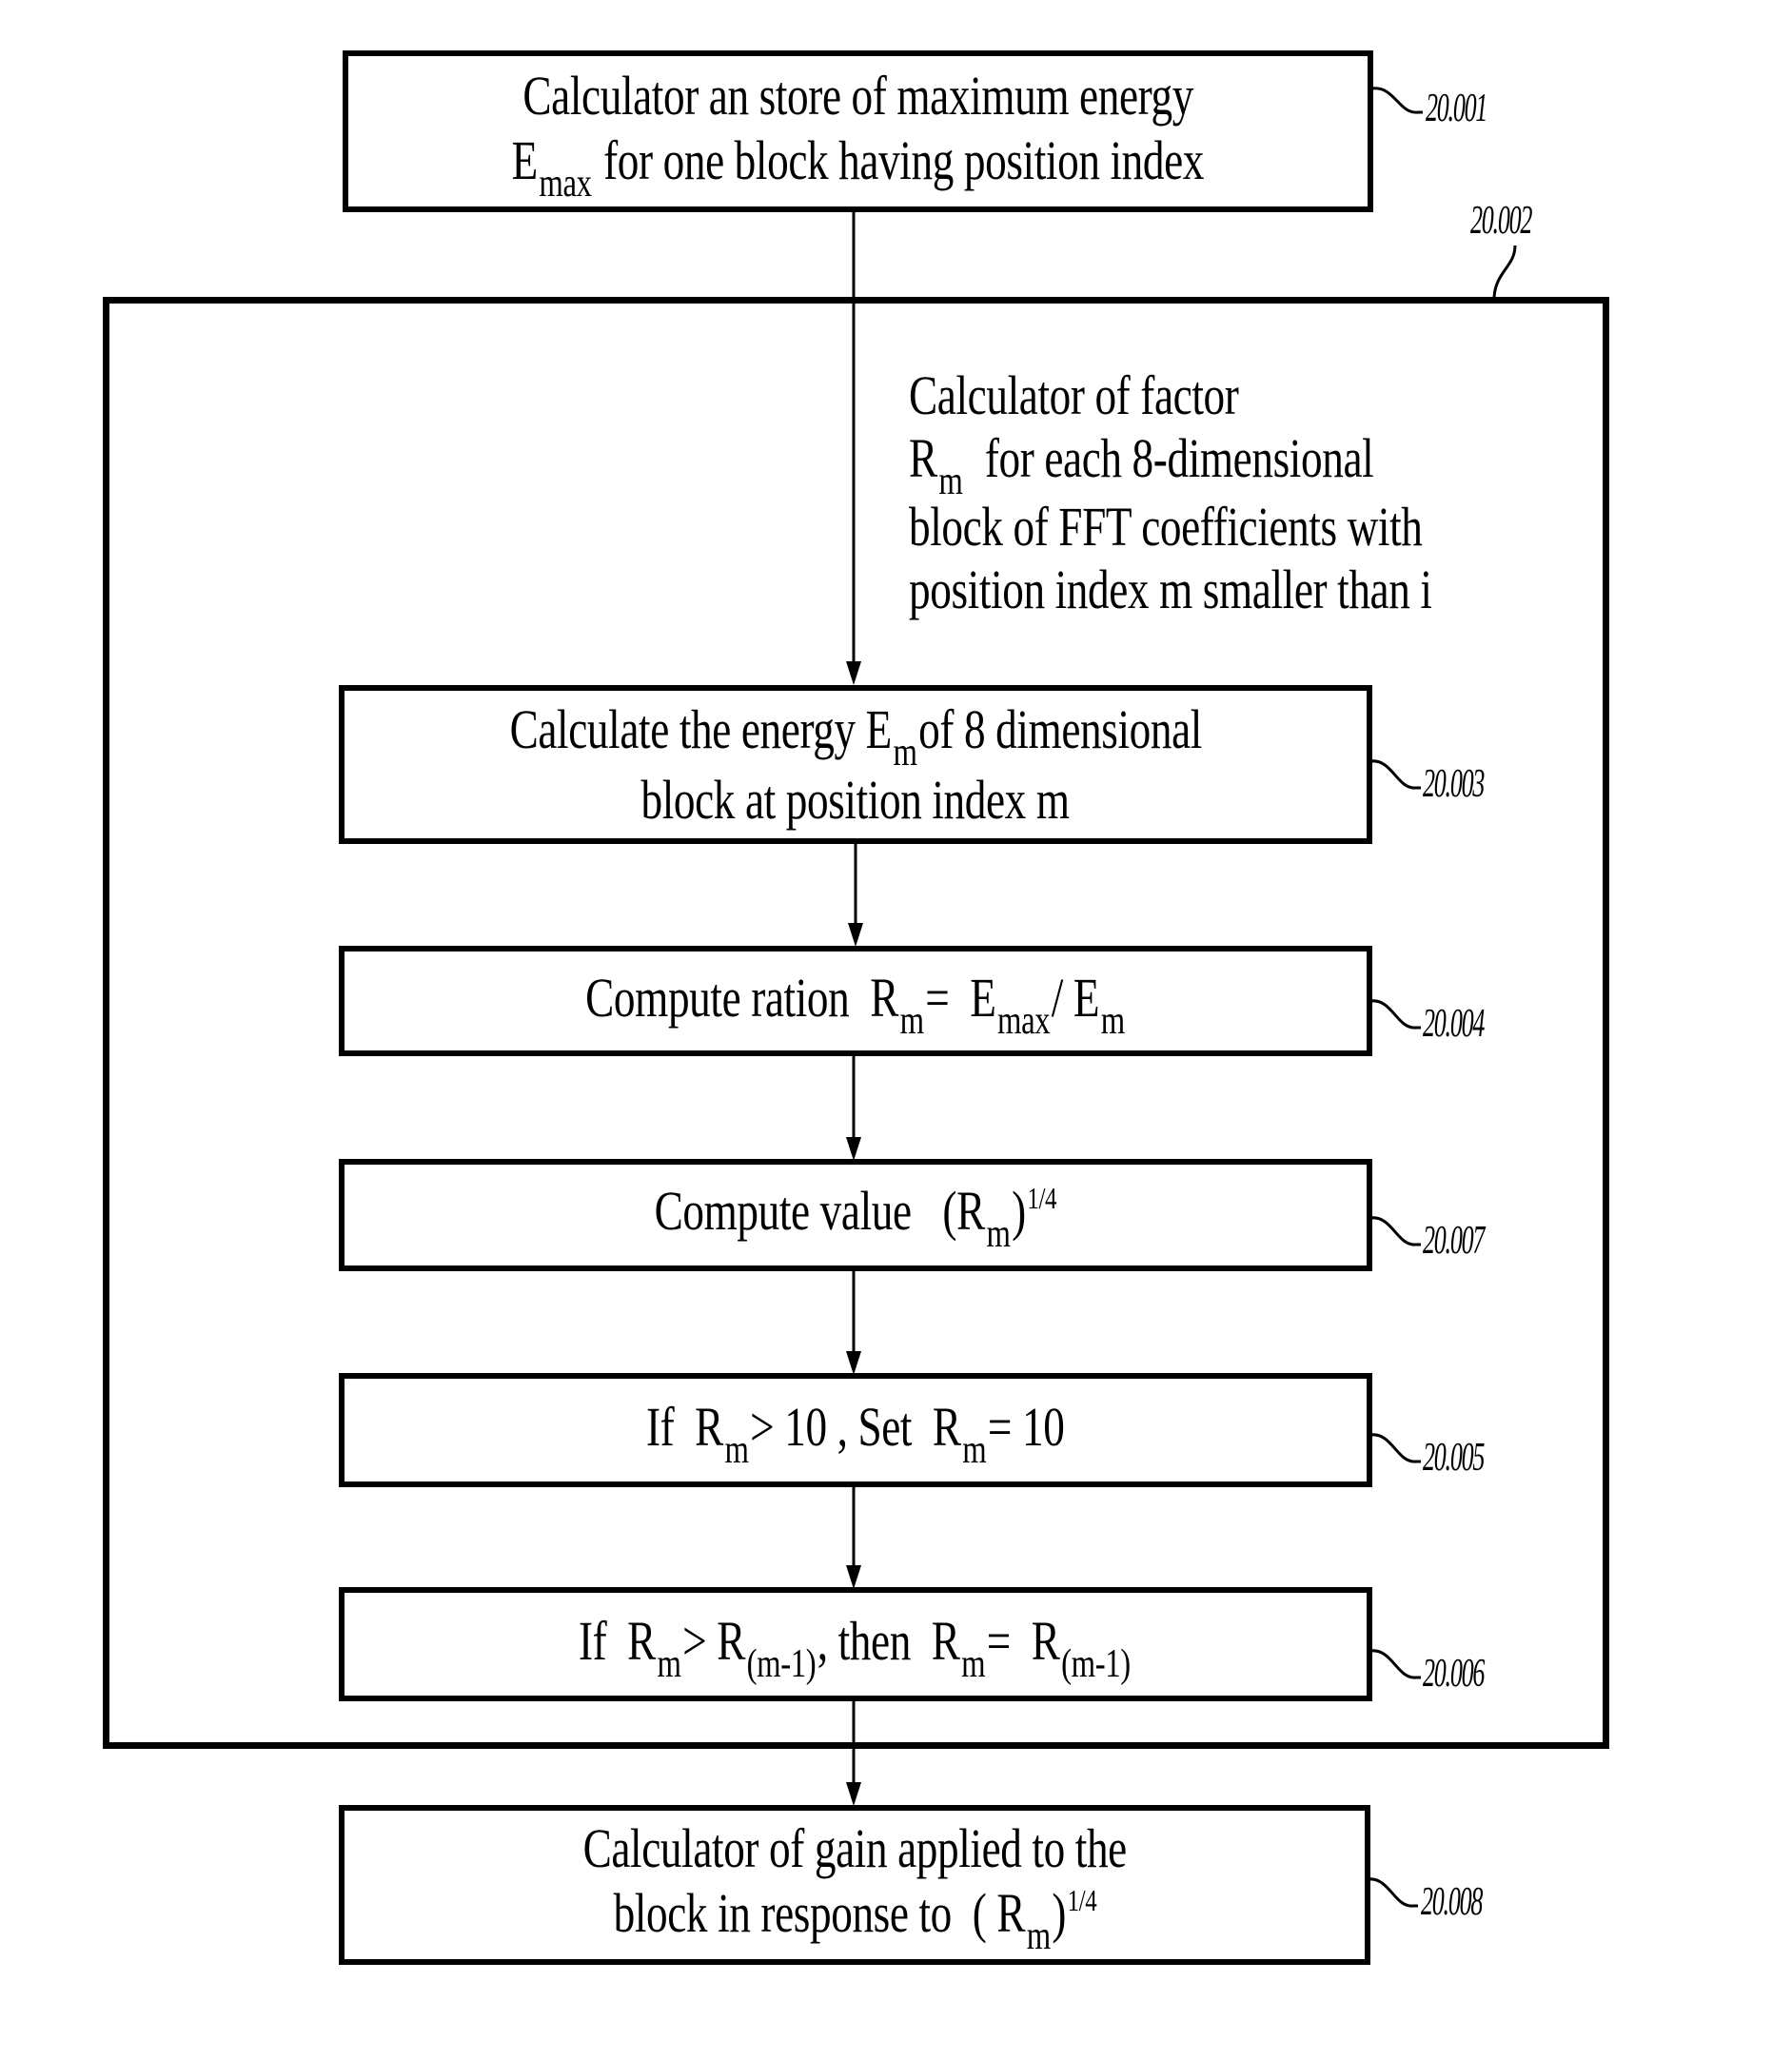  I want to click on text-line: Rm for each 8-dimensional, so click(1170, 465).